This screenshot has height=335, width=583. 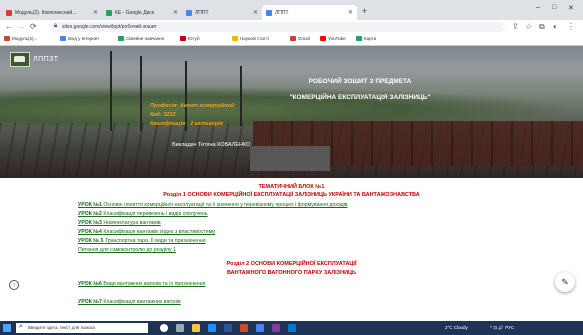 I want to click on forward-arrow-icon: →, so click(x=21, y=26).